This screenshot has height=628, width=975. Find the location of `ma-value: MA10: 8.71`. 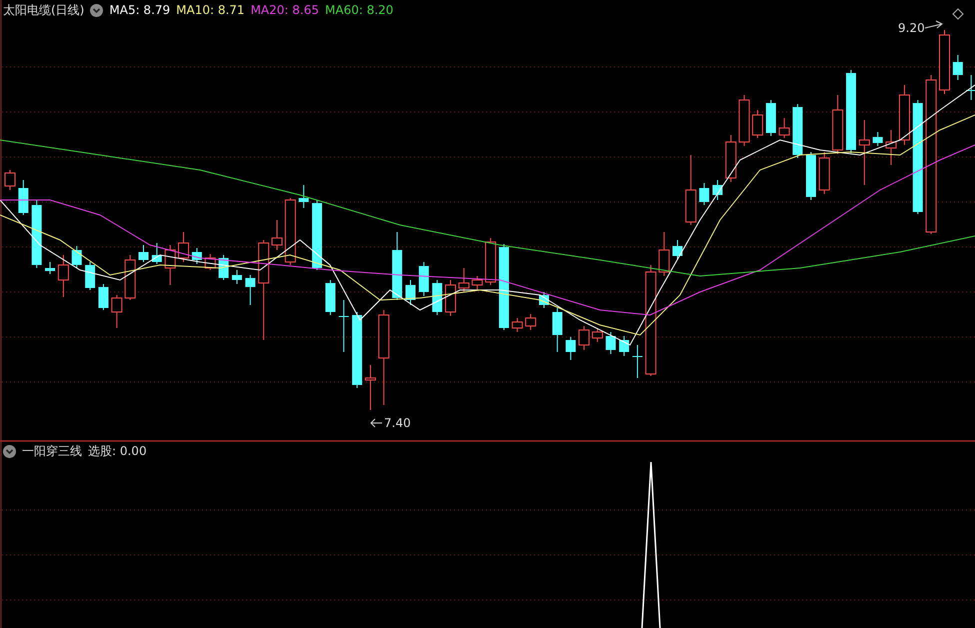

ma-value: MA10: 8.71 is located at coordinates (210, 10).